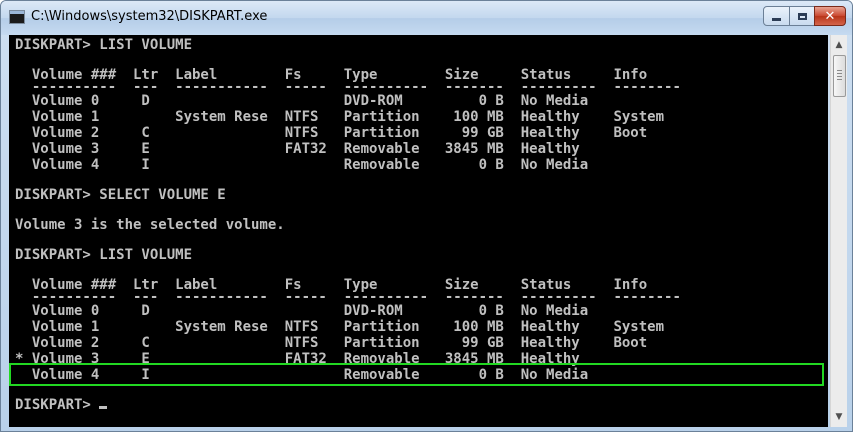 This screenshot has width=853, height=432. I want to click on selected-row-highlight, so click(416, 374).